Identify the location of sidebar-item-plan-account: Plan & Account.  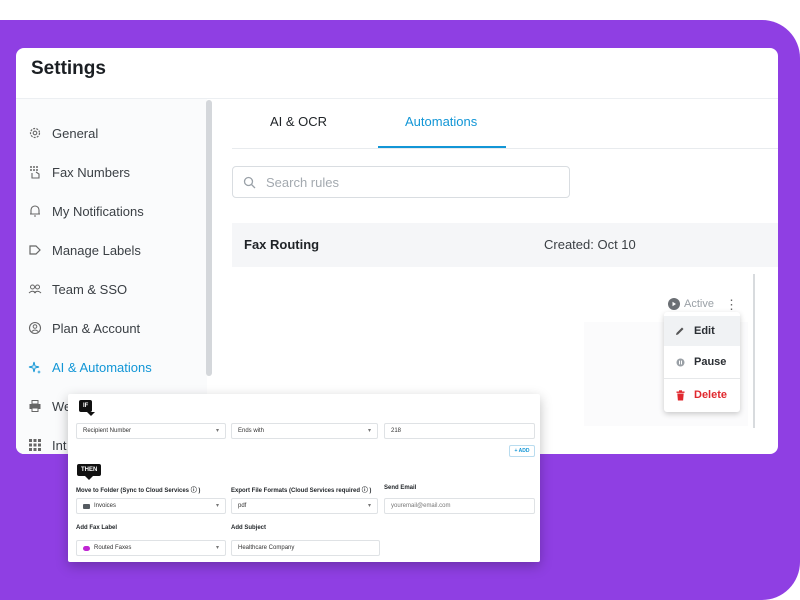
(84, 328).